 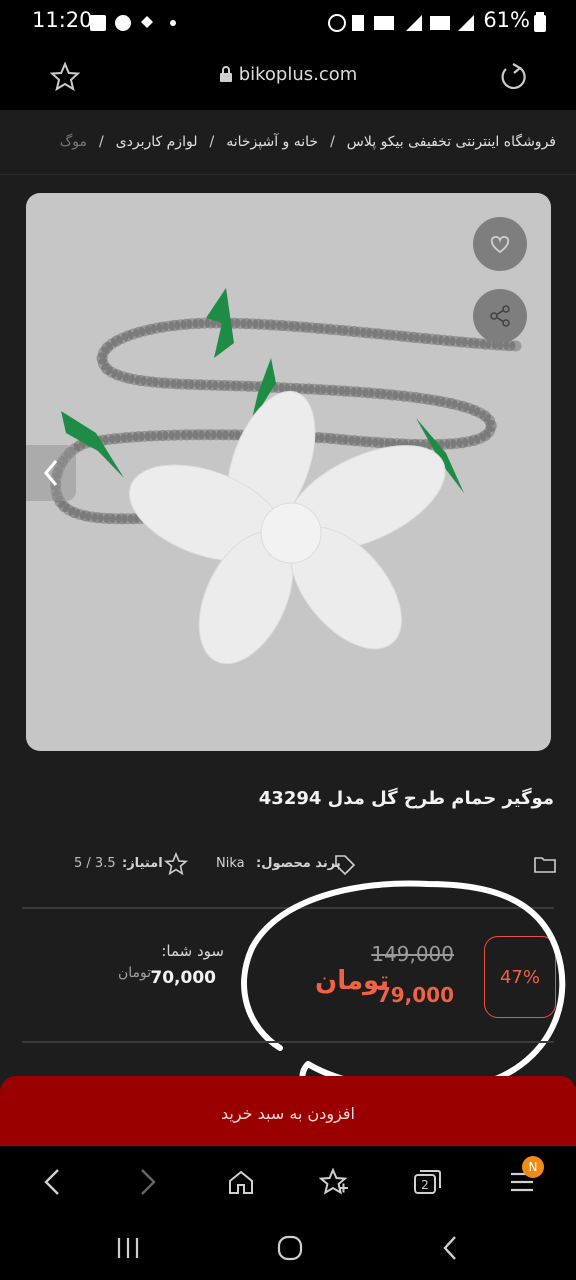 What do you see at coordinates (513, 77) in the screenshot?
I see `reload-icon` at bounding box center [513, 77].